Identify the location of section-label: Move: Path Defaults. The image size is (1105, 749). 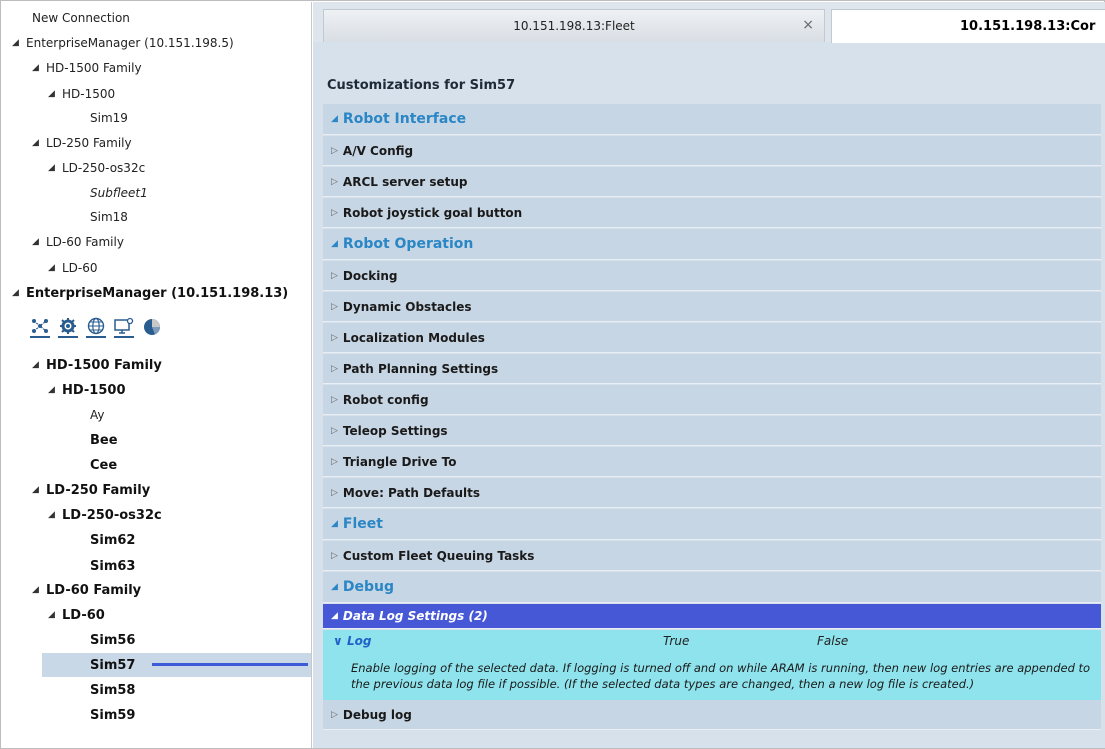
(411, 492).